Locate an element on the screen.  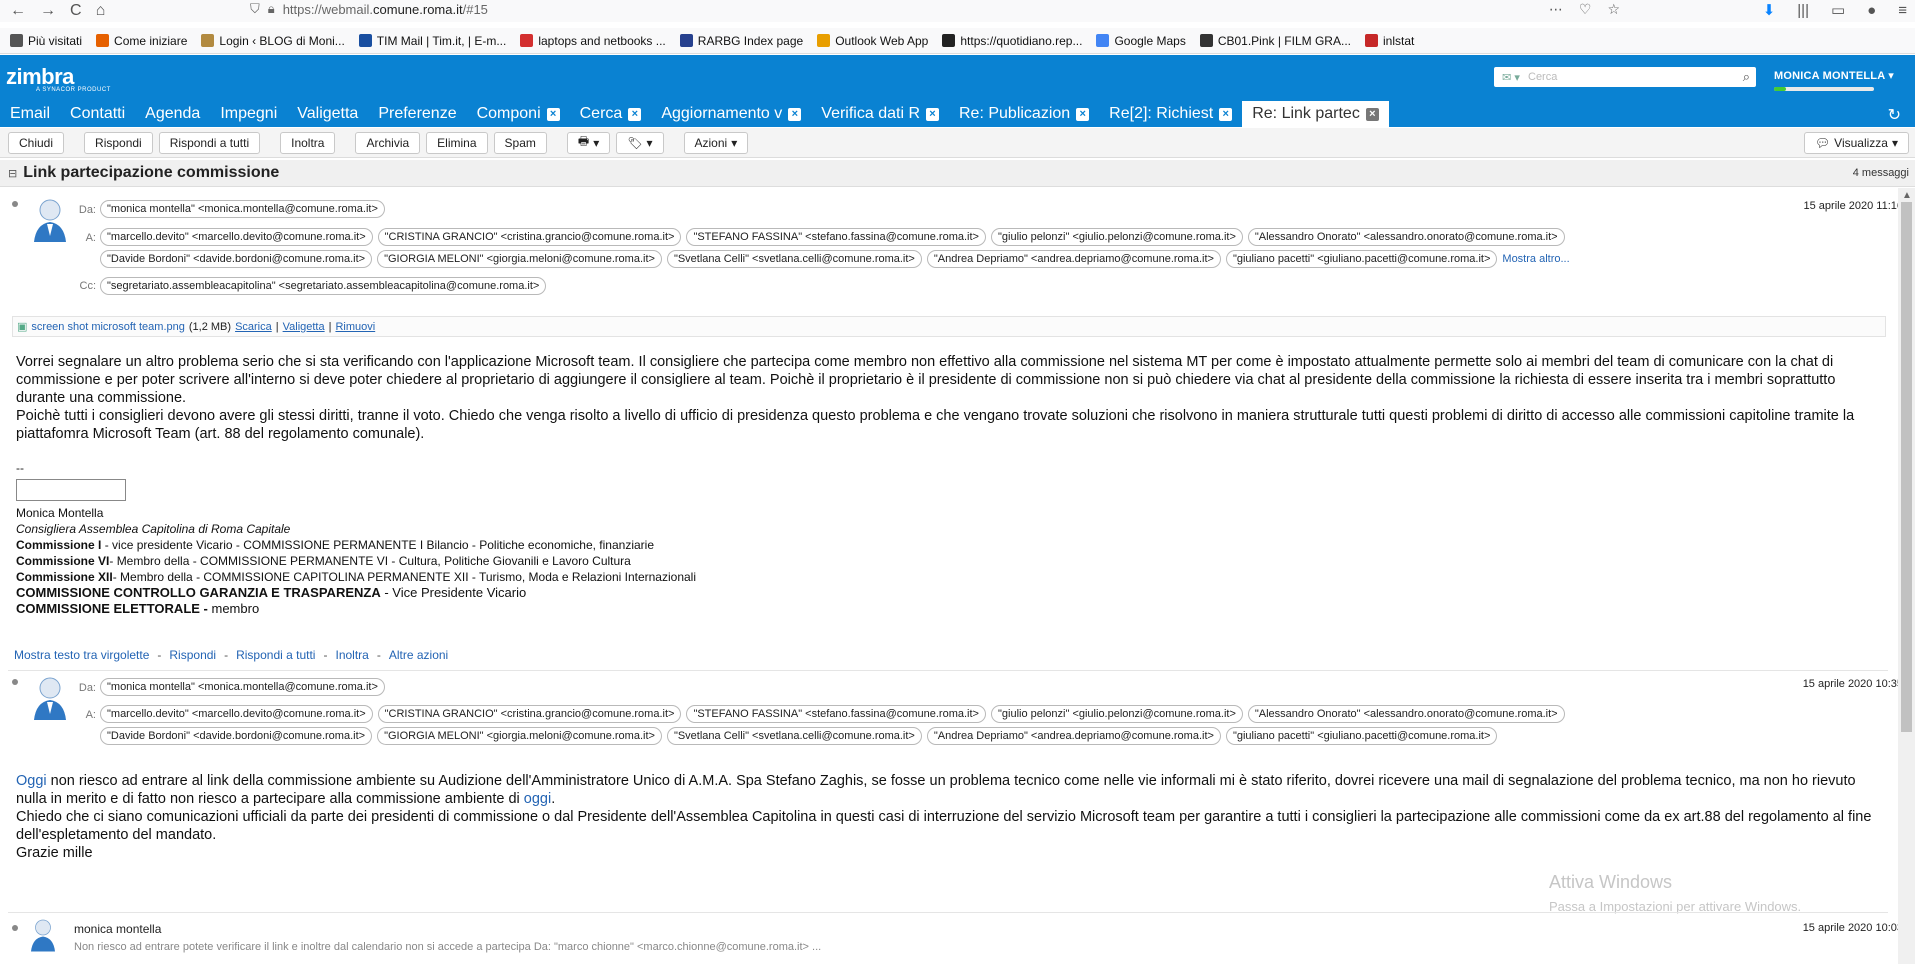
bookmark-item: Come iniziare is located at coordinates (141, 41).